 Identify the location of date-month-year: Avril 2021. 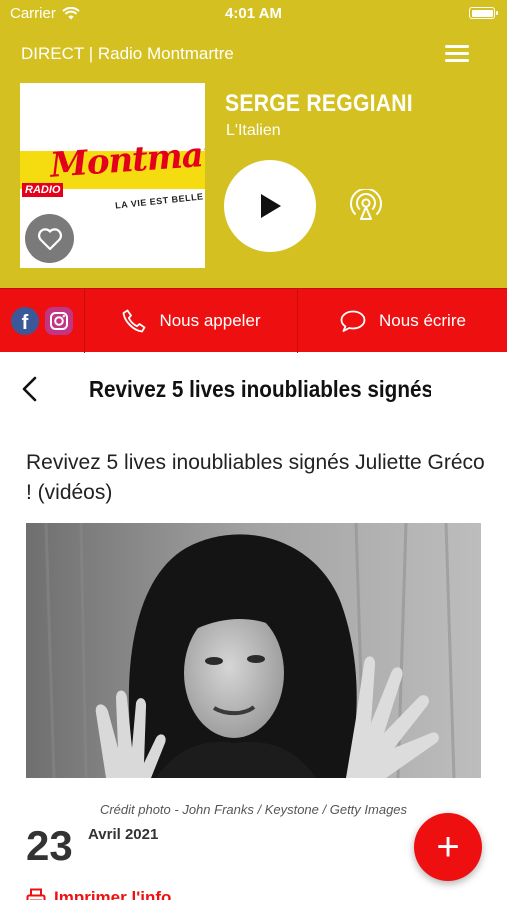
(123, 834).